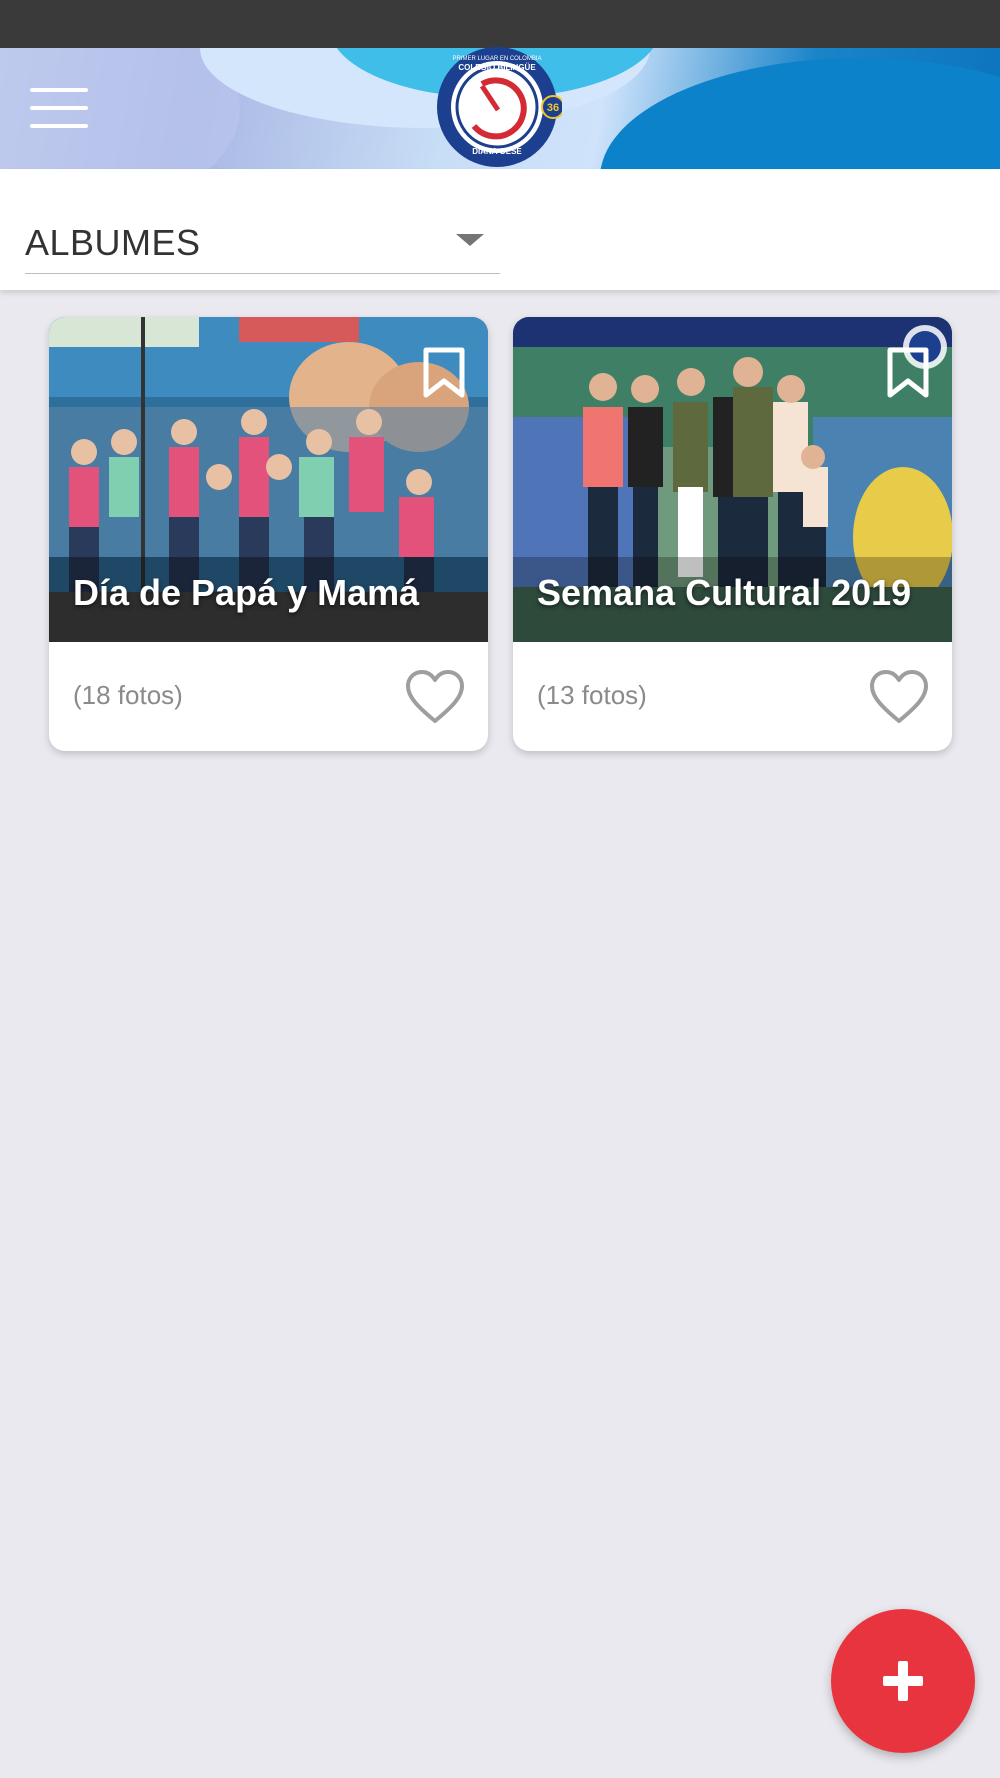 The height and width of the screenshot is (1778, 1000). What do you see at coordinates (553, 108) in the screenshot?
I see `svg-text: 36` at bounding box center [553, 108].